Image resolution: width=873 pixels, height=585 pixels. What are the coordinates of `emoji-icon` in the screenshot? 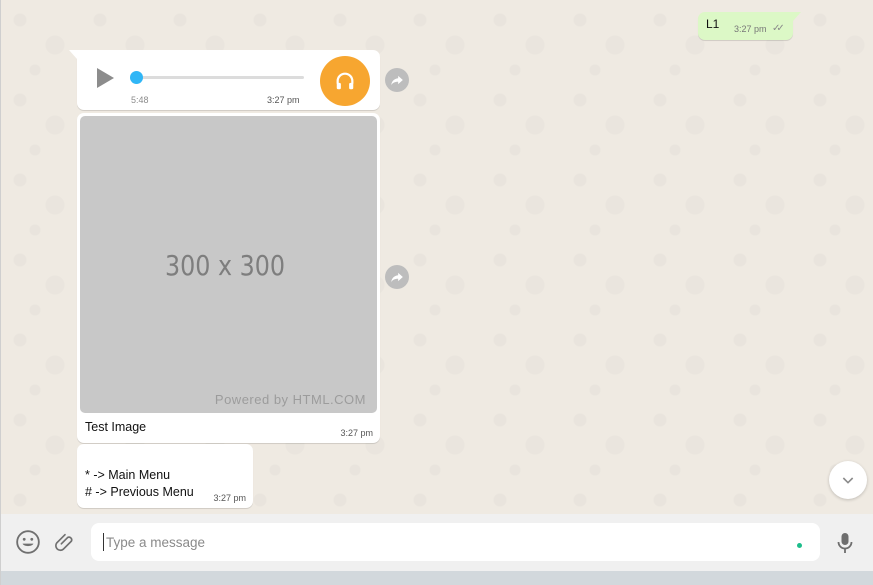 It's located at (28, 542).